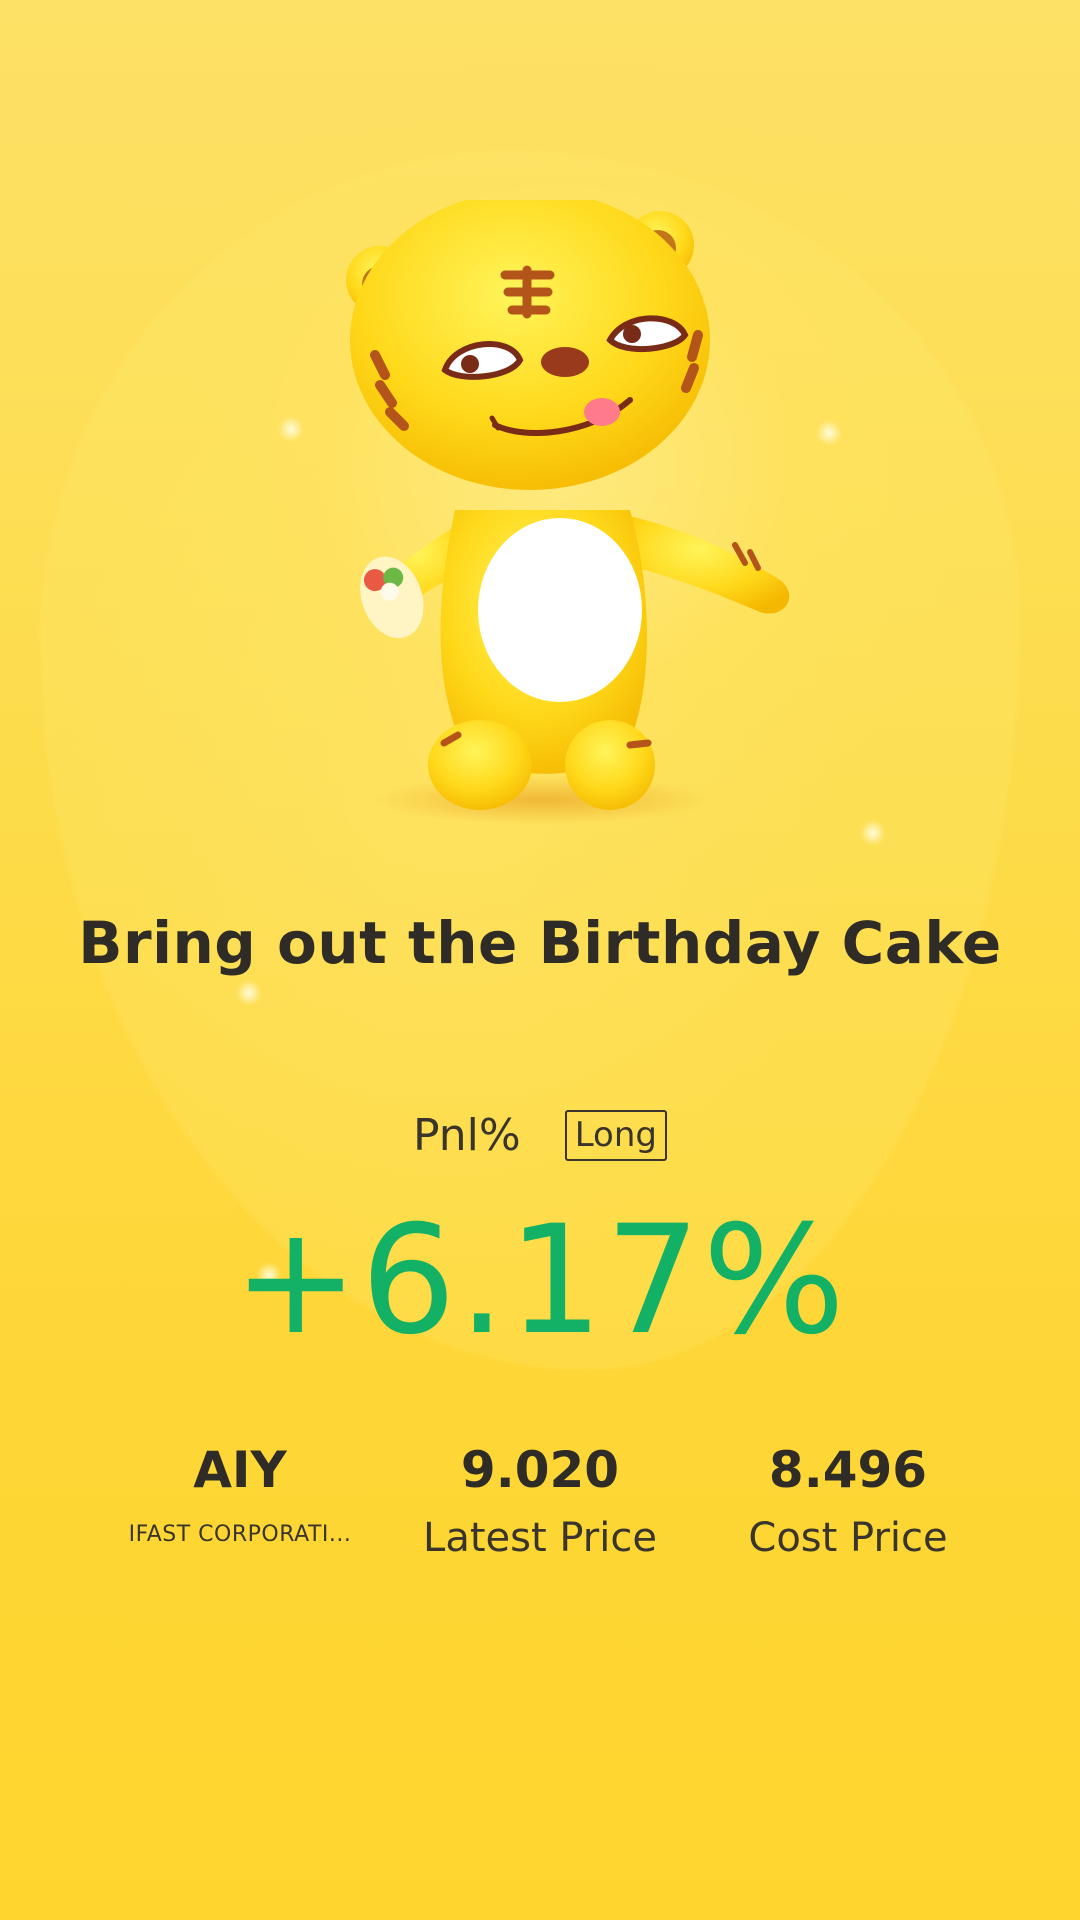 The height and width of the screenshot is (1920, 1080). I want to click on latest-price-label: Latest Price, so click(540, 1538).